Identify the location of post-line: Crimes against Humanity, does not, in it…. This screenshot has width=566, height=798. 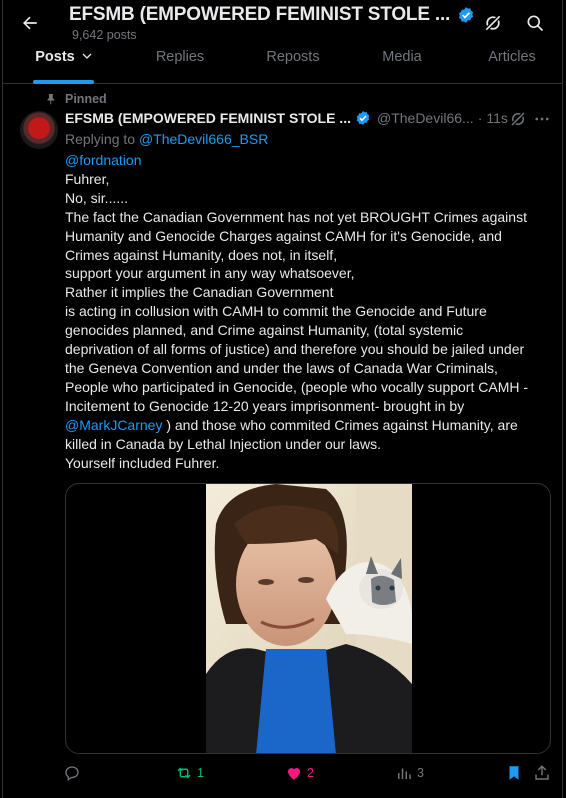
(201, 254).